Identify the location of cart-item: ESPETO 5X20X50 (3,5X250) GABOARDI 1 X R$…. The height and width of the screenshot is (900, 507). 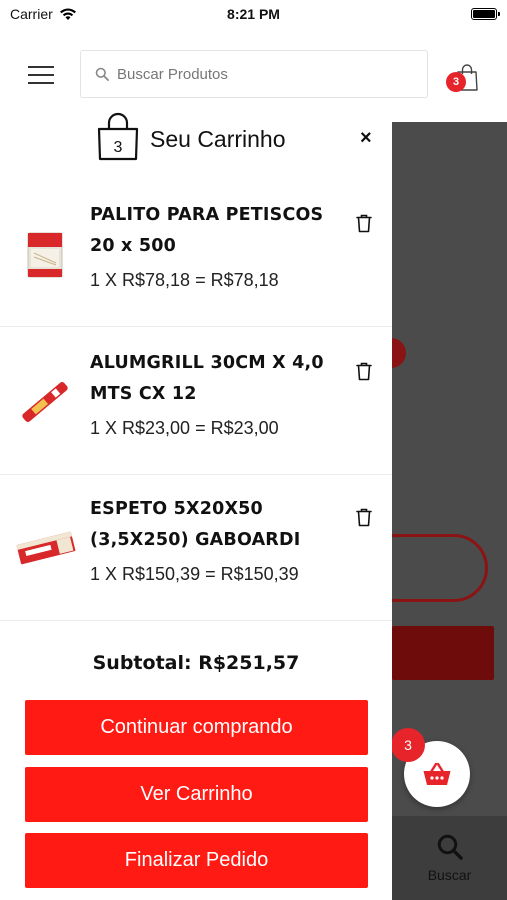
(196, 547).